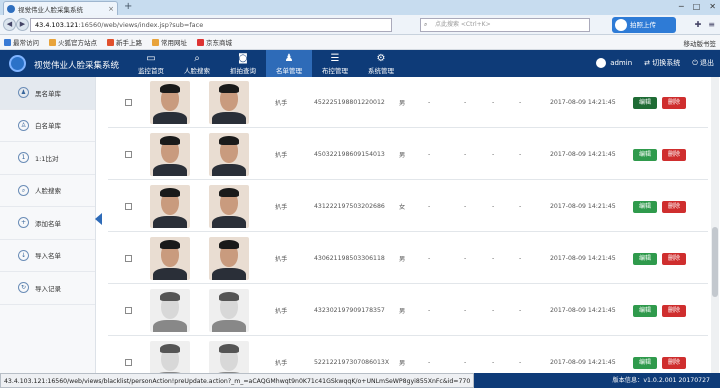  I want to click on sidebar-item-add-list: + 添加名单, so click(47, 223).